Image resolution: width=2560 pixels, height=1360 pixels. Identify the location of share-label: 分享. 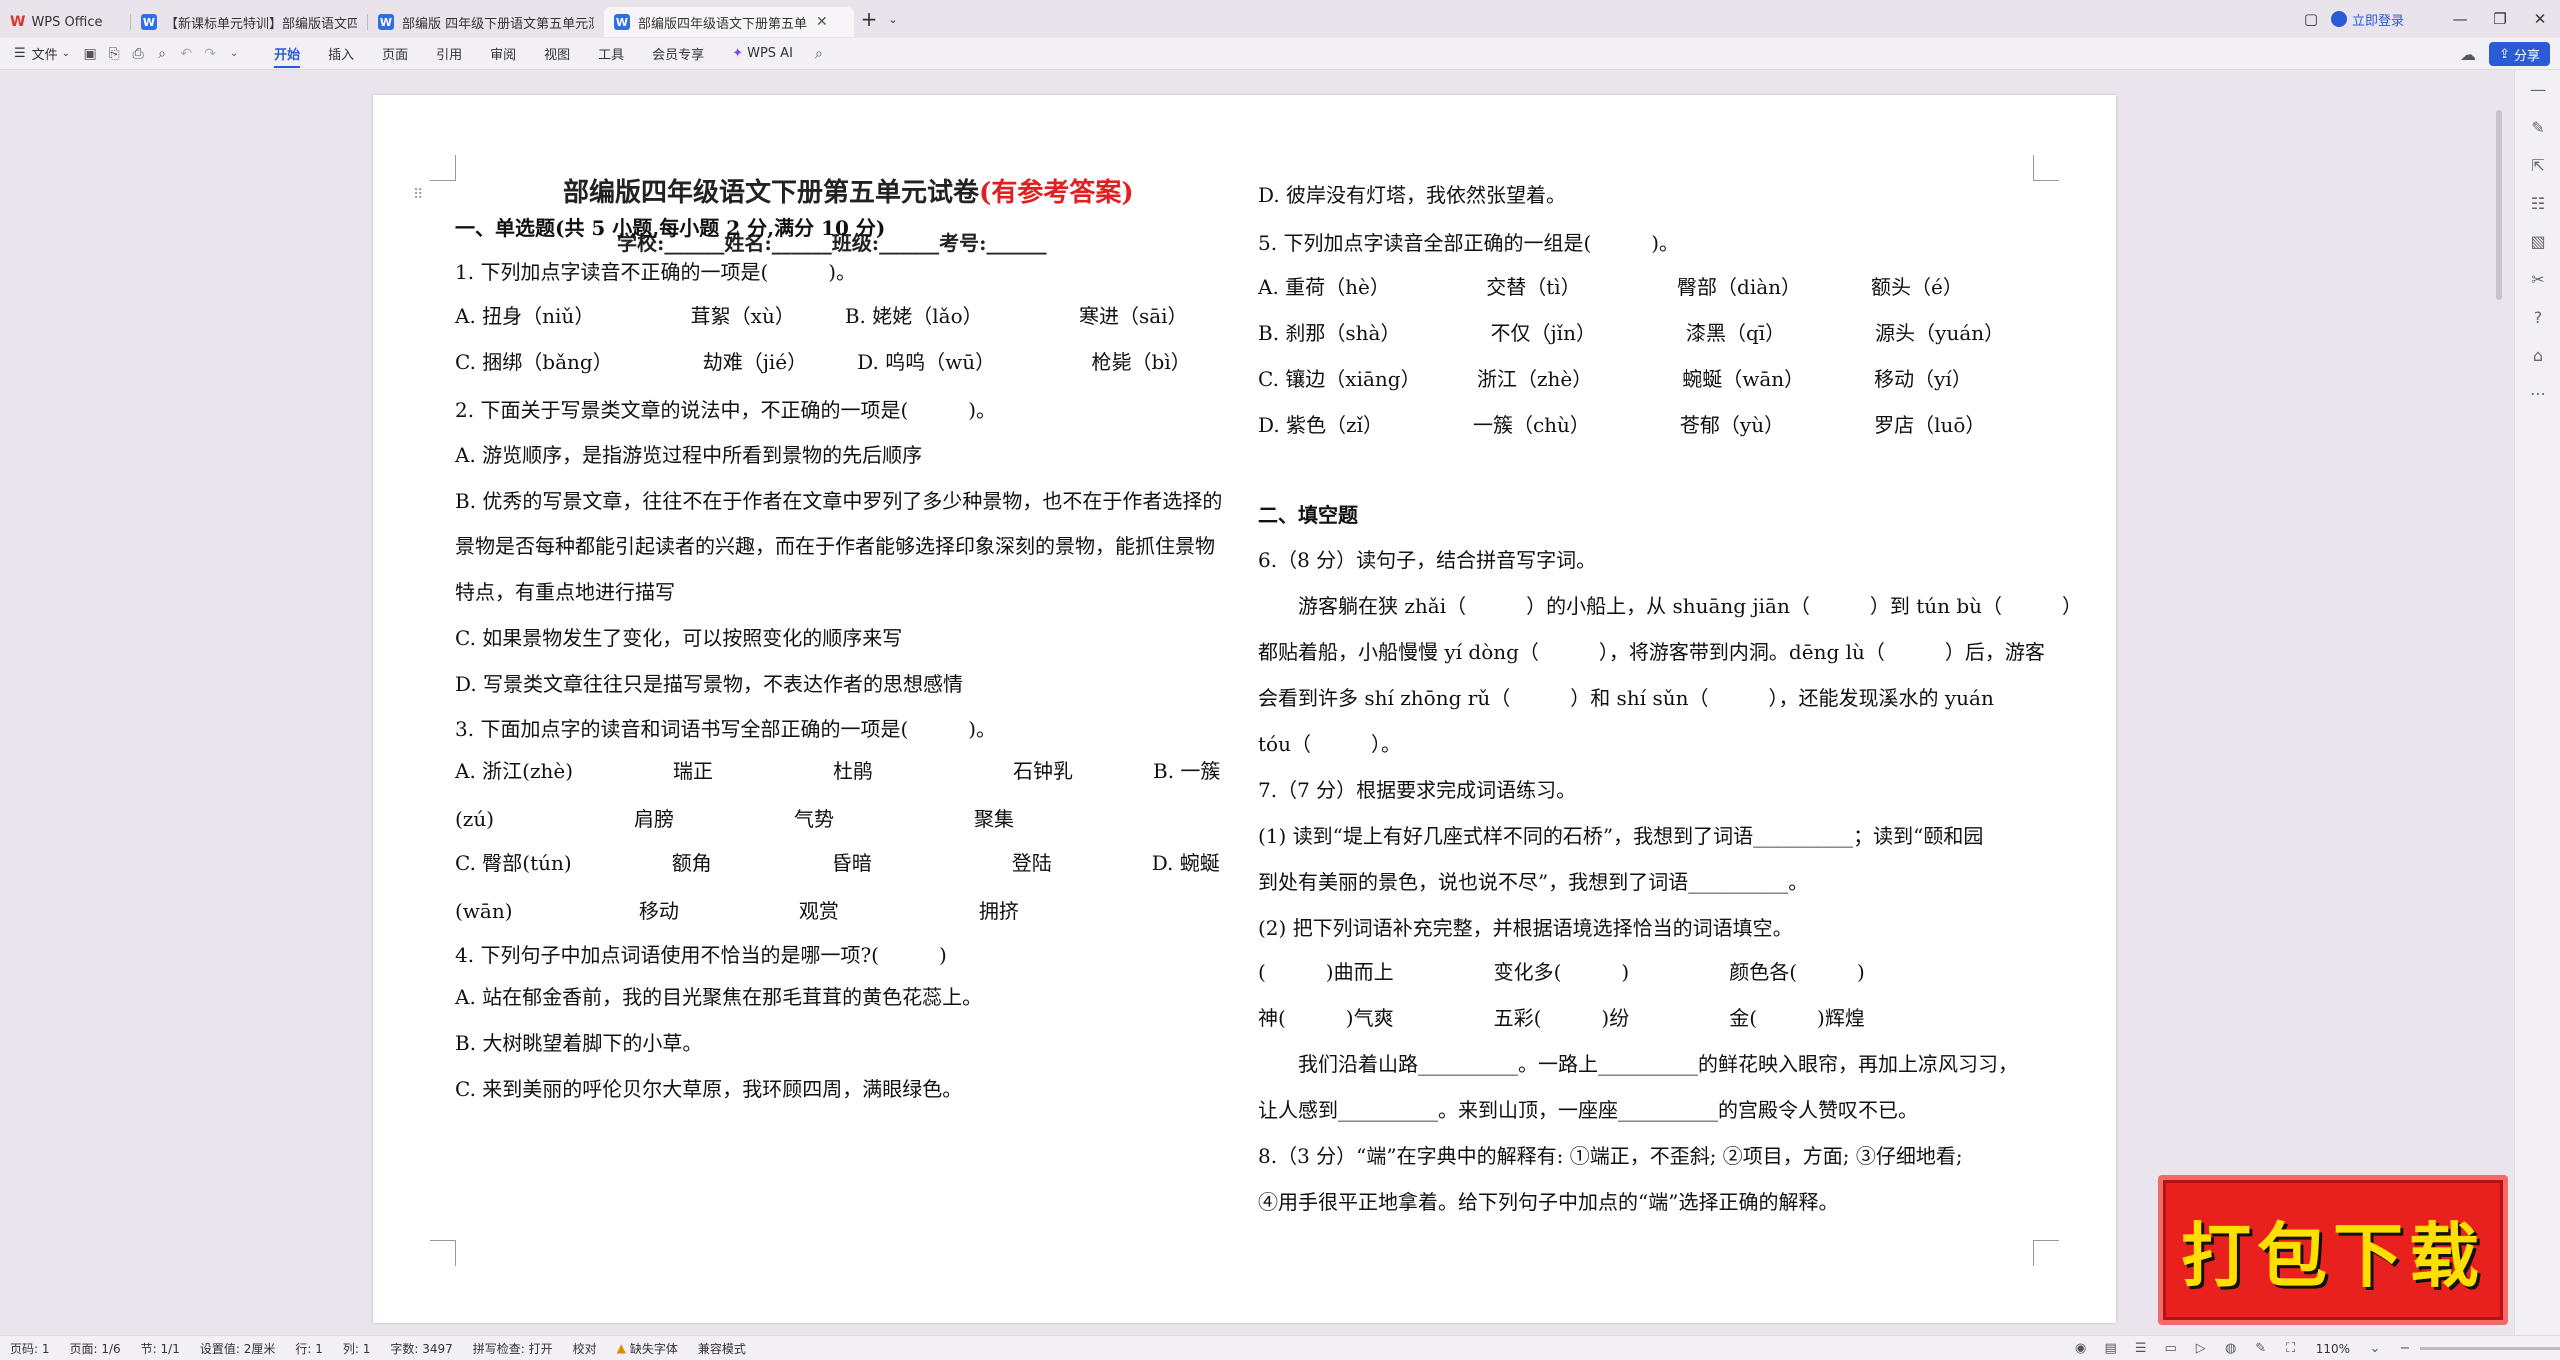
(2526, 56).